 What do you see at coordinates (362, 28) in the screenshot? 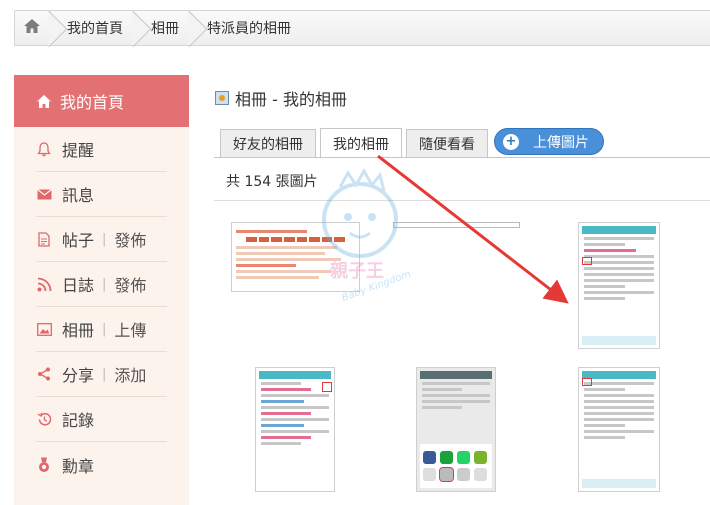
I see `breadcrumb: 我的首頁 相冊 特派員的相冊` at bounding box center [362, 28].